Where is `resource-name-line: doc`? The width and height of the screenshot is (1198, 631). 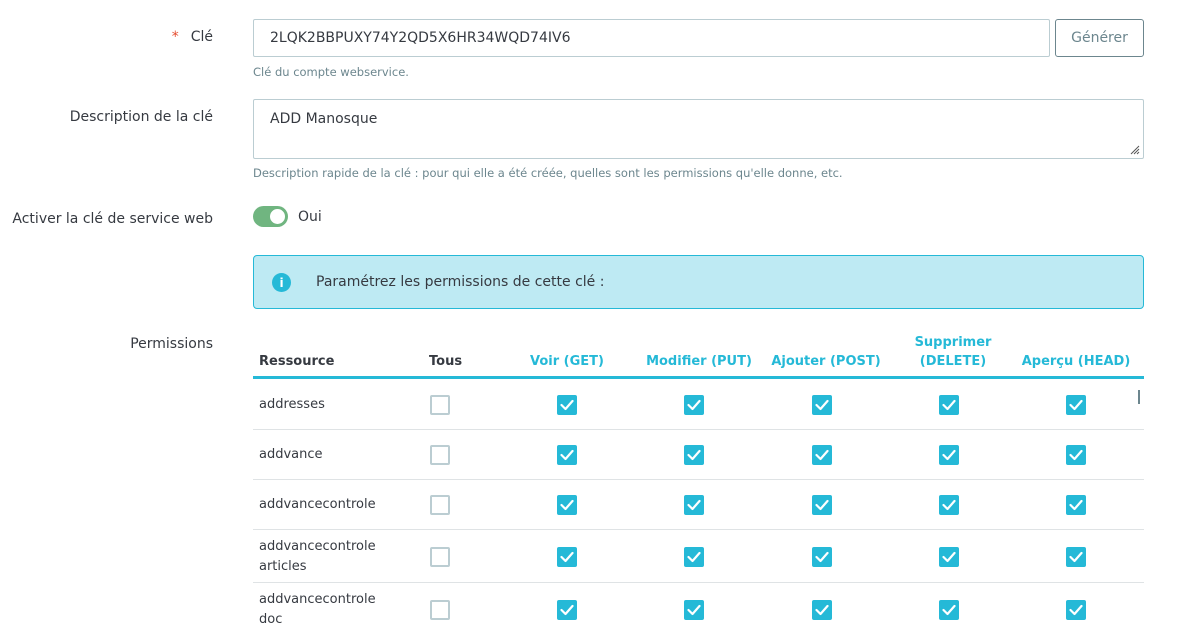 resource-name-line: doc is located at coordinates (271, 619).